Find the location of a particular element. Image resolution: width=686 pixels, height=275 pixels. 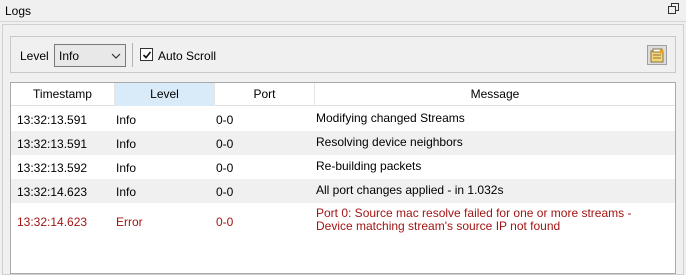

chevron-down-icon is located at coordinates (116, 56).